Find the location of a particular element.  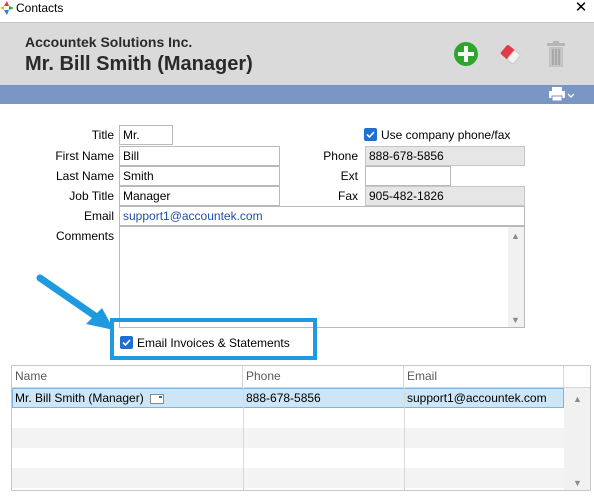

trash-icon is located at coordinates (556, 54).